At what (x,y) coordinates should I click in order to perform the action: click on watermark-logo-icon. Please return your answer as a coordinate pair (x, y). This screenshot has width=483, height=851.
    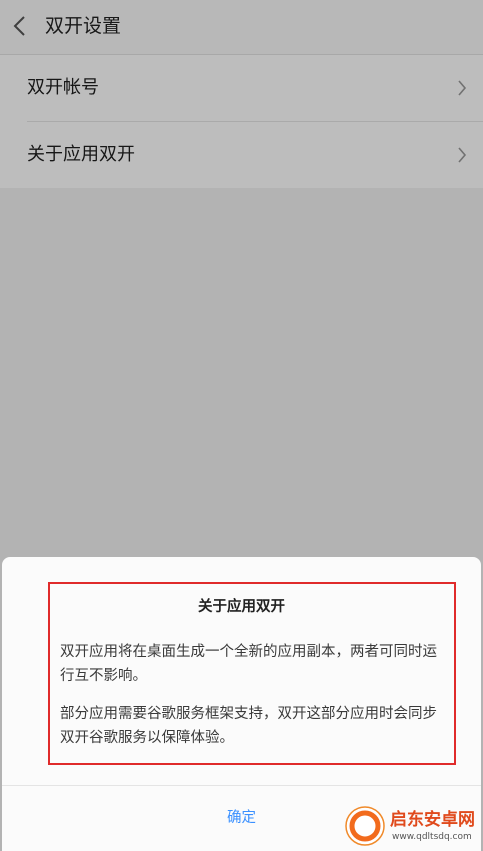
    Looking at the image, I should click on (365, 826).